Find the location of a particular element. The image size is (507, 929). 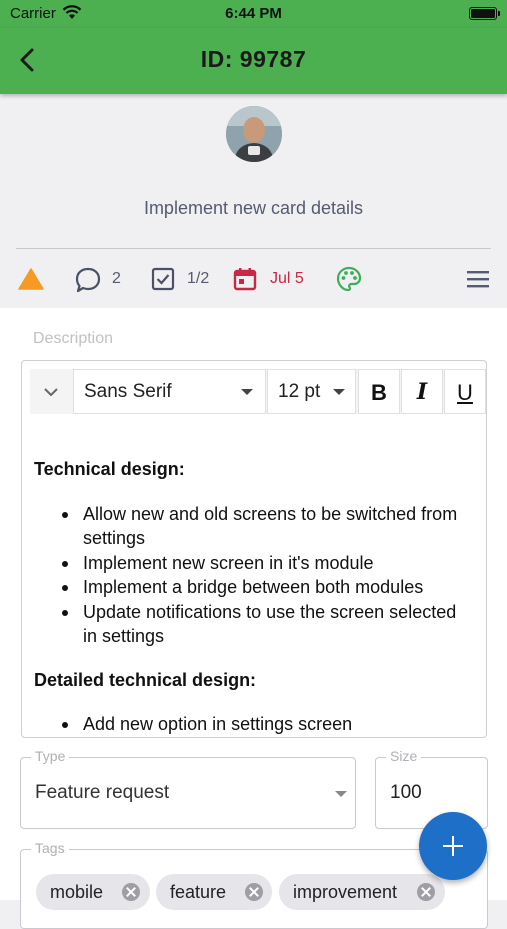

avatar is located at coordinates (254, 134).